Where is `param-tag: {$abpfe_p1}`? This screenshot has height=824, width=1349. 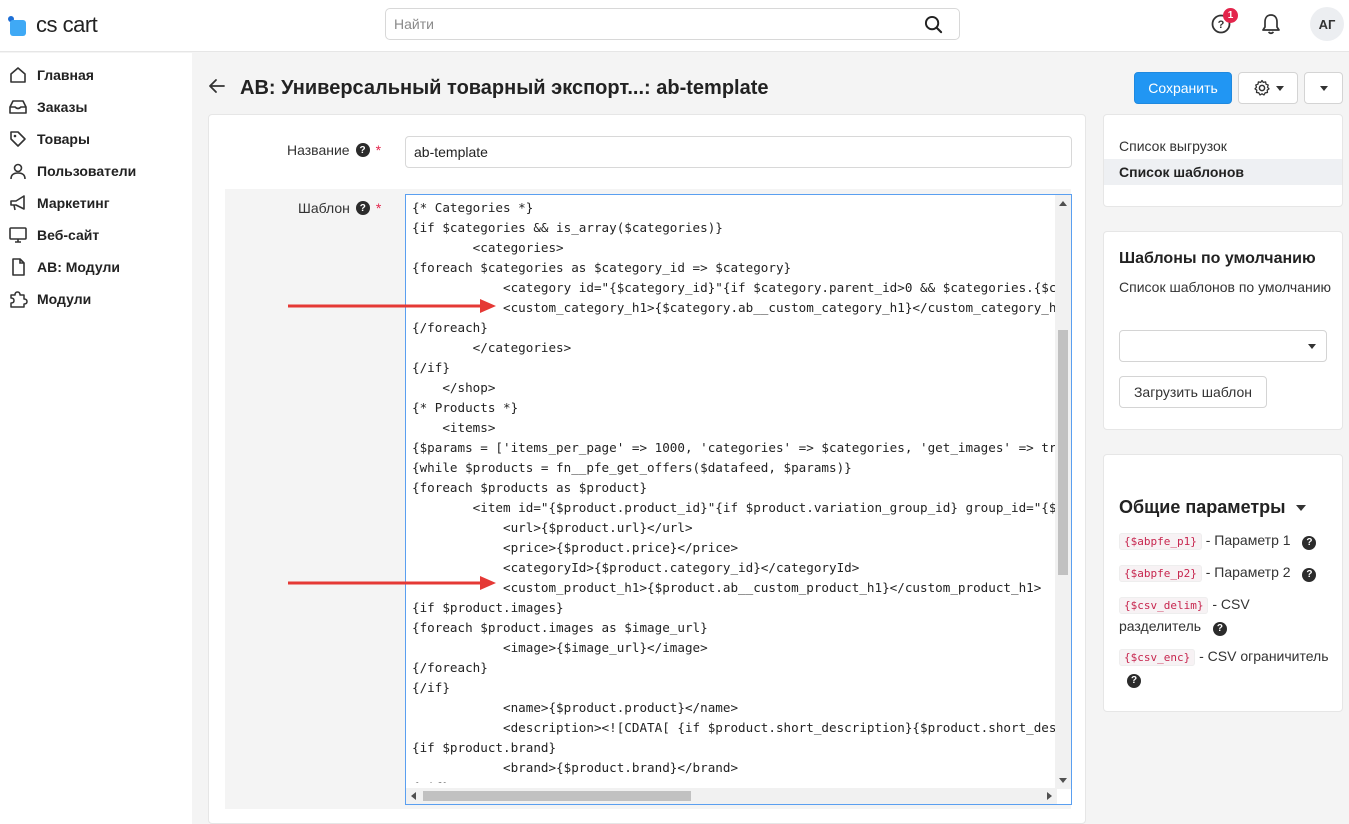
param-tag: {$abpfe_p1} is located at coordinates (1160, 541).